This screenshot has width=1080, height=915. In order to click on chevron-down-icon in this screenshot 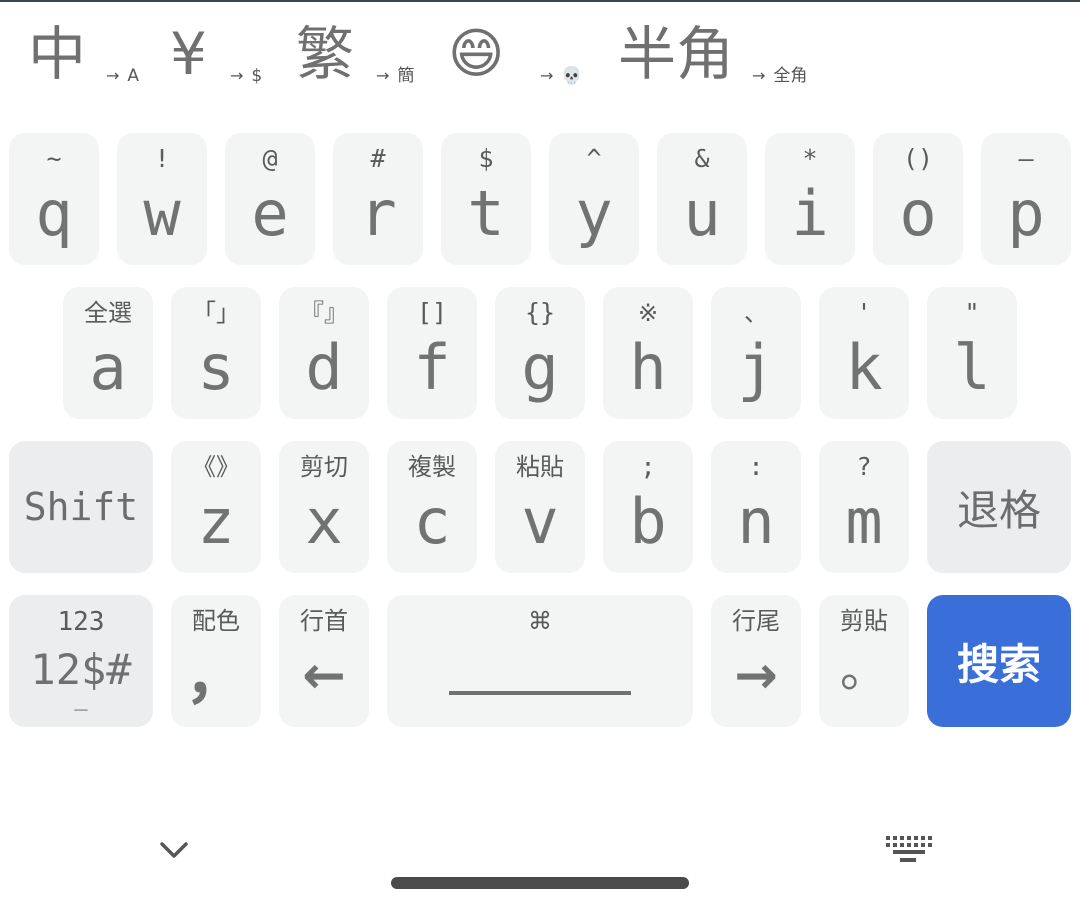, I will do `click(174, 850)`.